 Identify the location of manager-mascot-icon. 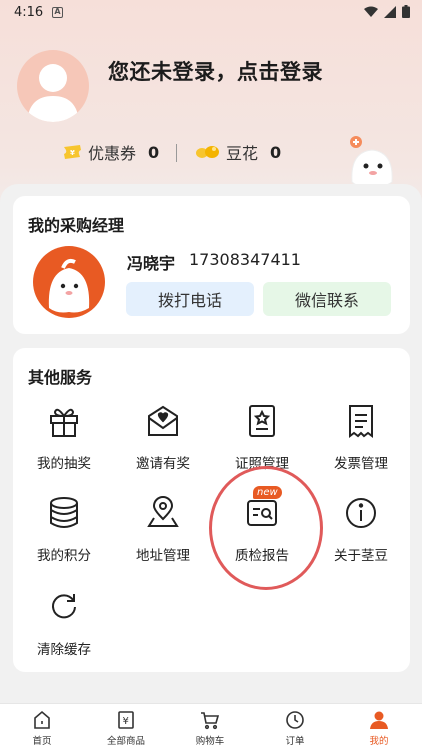
(69, 285).